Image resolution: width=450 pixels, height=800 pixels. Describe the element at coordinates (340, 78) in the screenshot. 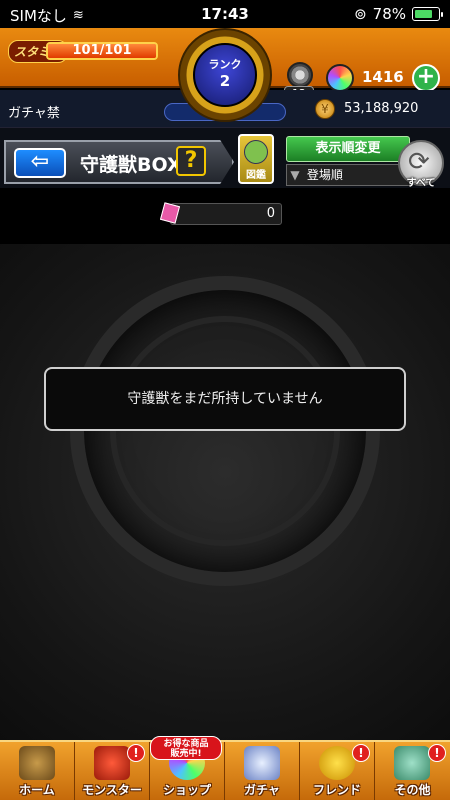

I see `orb-icon` at that location.